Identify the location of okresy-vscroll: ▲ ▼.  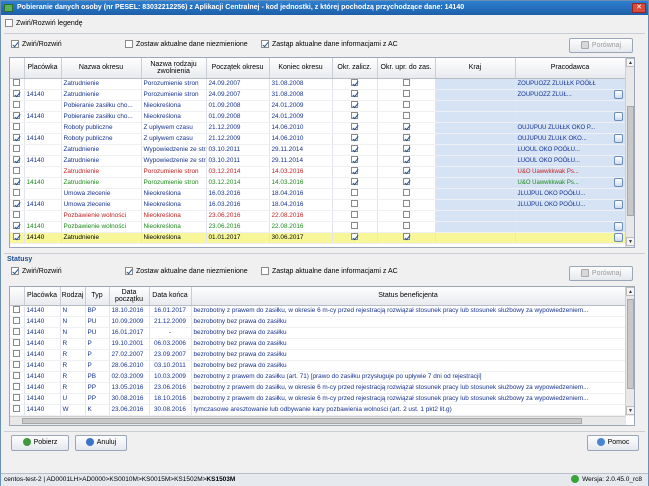
(629, 152).